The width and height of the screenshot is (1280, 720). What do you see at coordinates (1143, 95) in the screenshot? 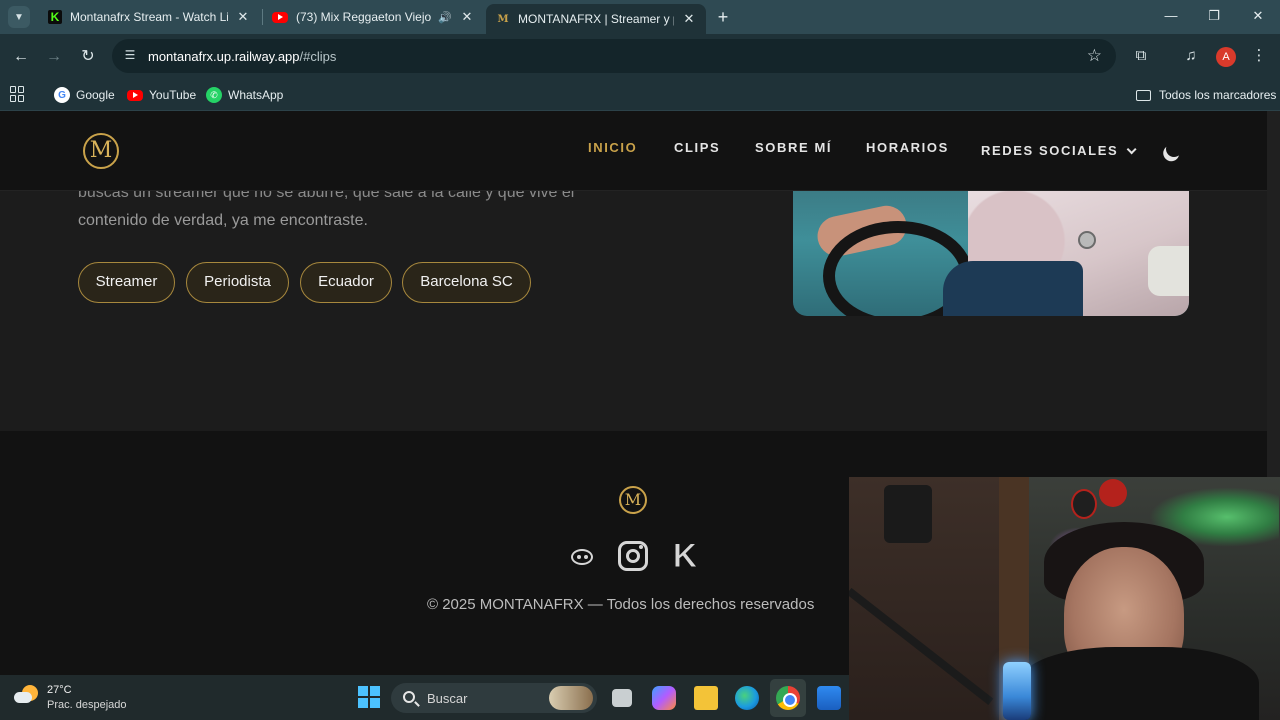
I see `folder-icon` at bounding box center [1143, 95].